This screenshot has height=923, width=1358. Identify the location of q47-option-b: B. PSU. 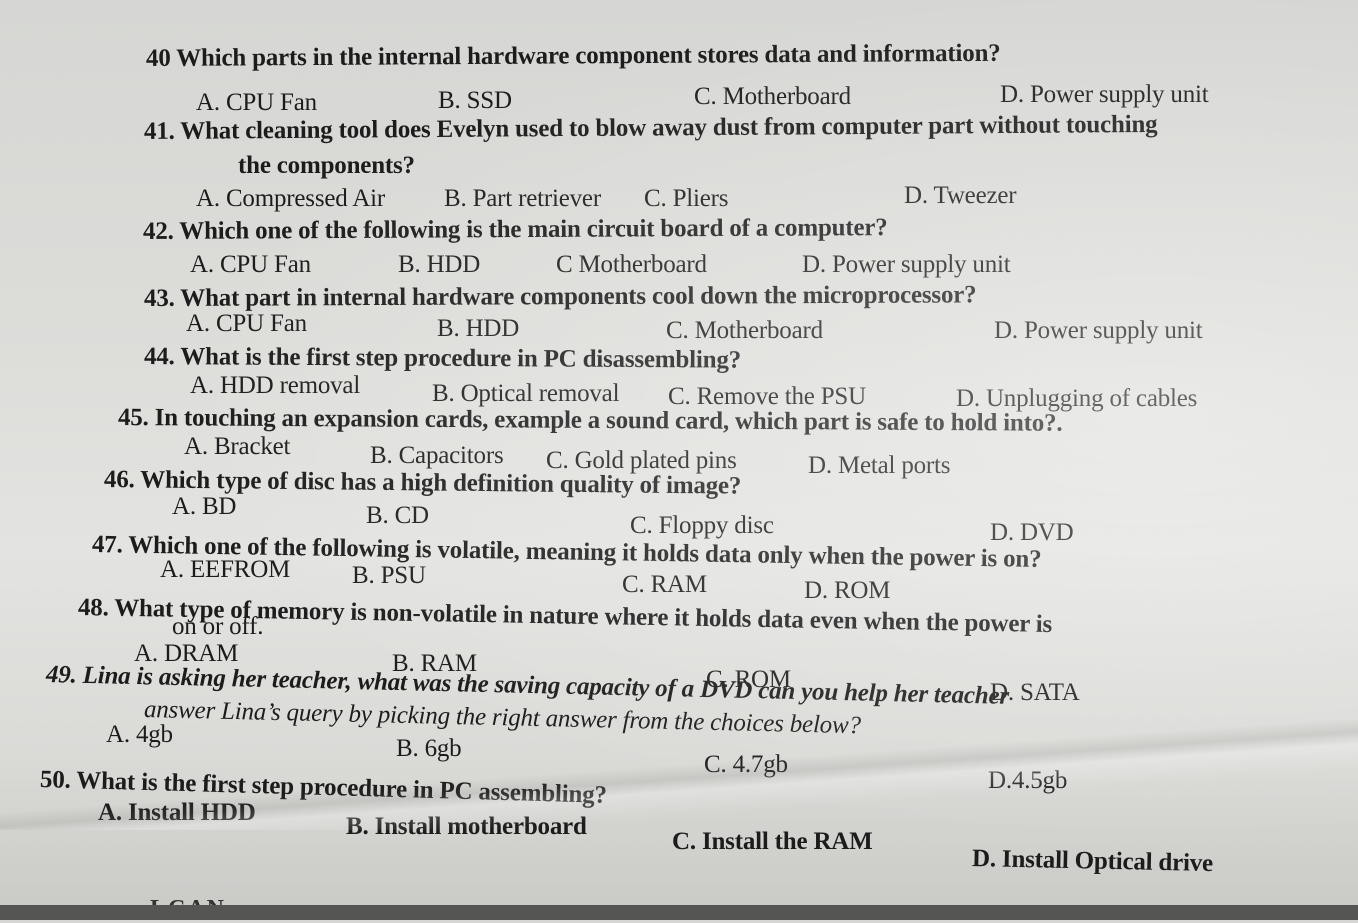
(389, 575).